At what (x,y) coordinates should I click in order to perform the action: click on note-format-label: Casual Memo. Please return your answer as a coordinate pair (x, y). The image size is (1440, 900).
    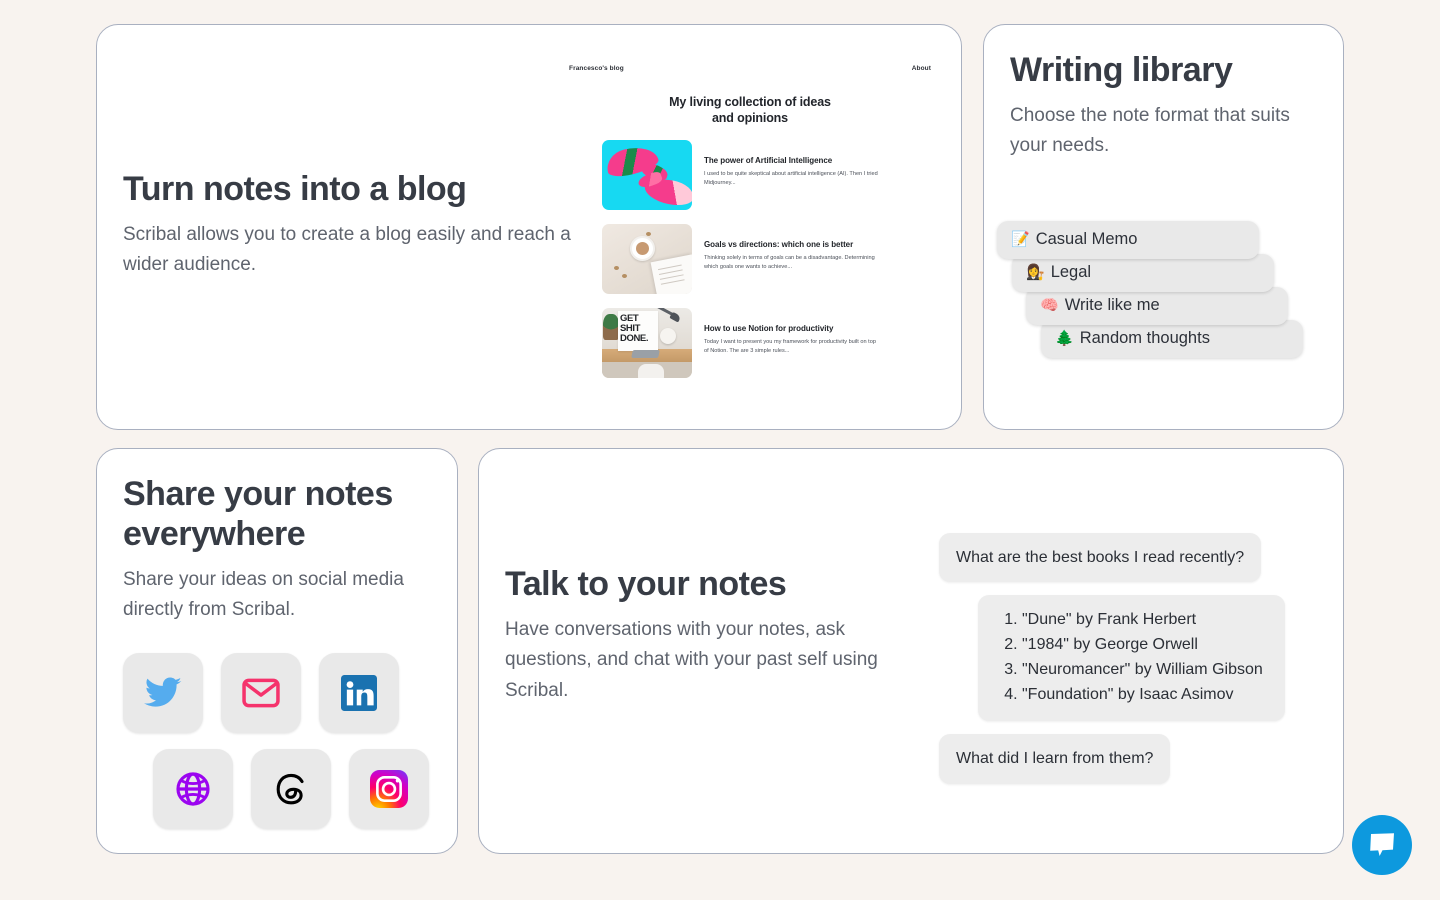
    Looking at the image, I should click on (1086, 239).